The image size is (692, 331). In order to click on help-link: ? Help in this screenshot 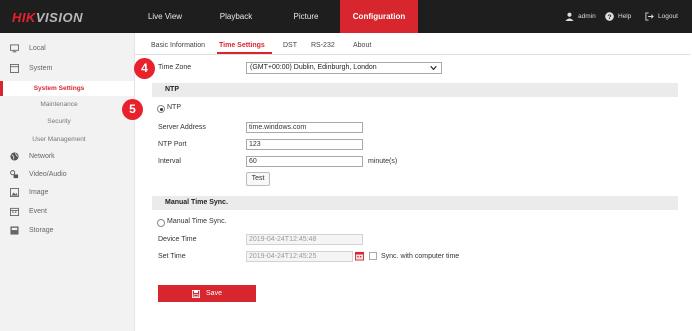, I will do `click(618, 16)`.